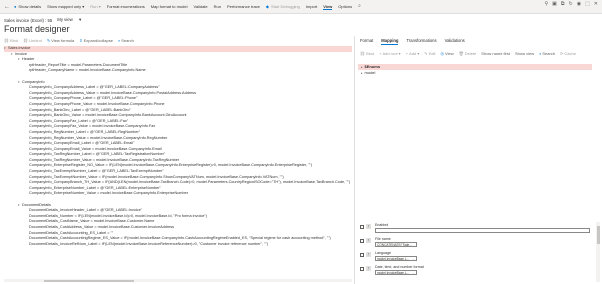  I want to click on cache-button: ⟳Cache, so click(568, 53).